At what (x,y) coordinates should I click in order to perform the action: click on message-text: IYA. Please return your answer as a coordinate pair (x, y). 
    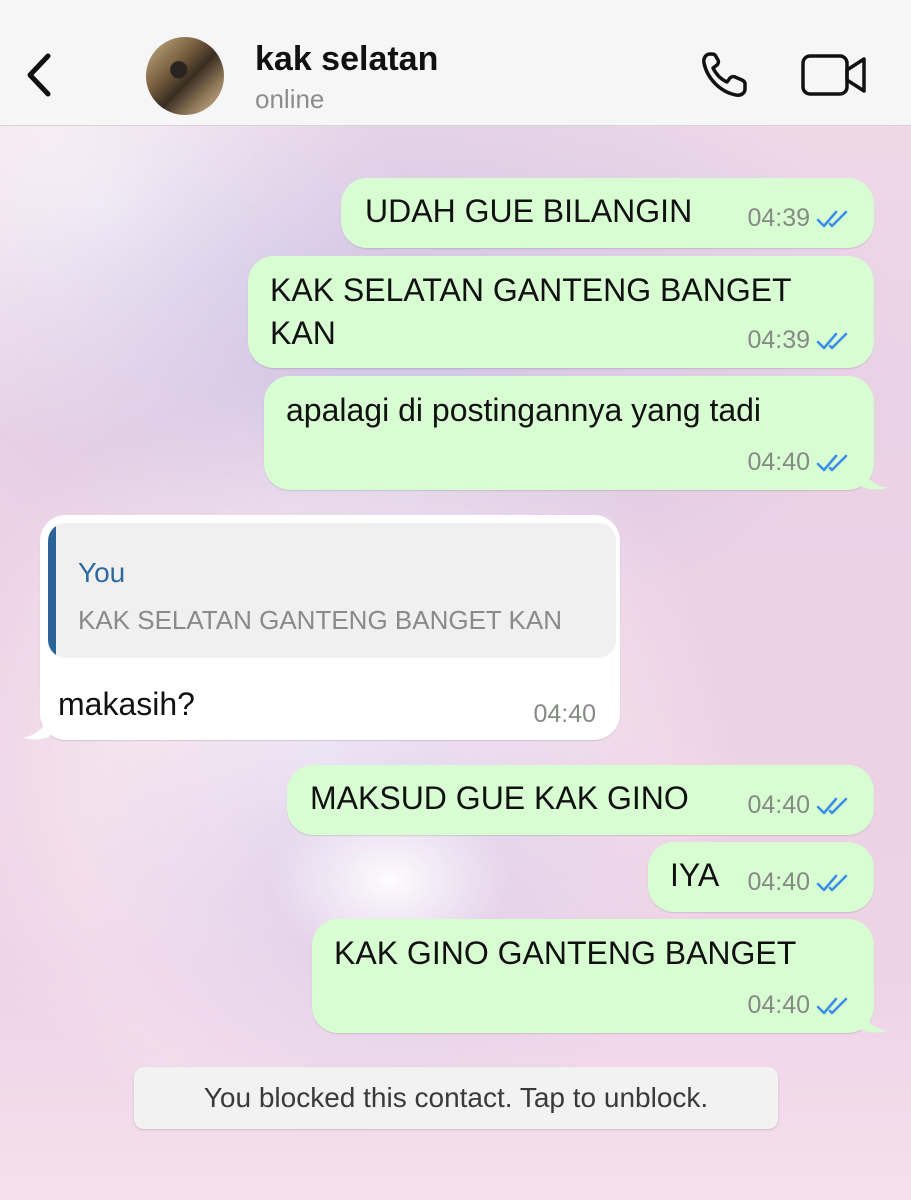
    Looking at the image, I should click on (695, 875).